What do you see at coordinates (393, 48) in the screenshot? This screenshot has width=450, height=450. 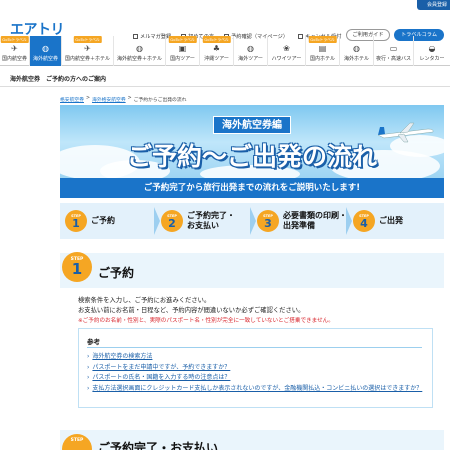 I see `bus-icon: ▭` at bounding box center [393, 48].